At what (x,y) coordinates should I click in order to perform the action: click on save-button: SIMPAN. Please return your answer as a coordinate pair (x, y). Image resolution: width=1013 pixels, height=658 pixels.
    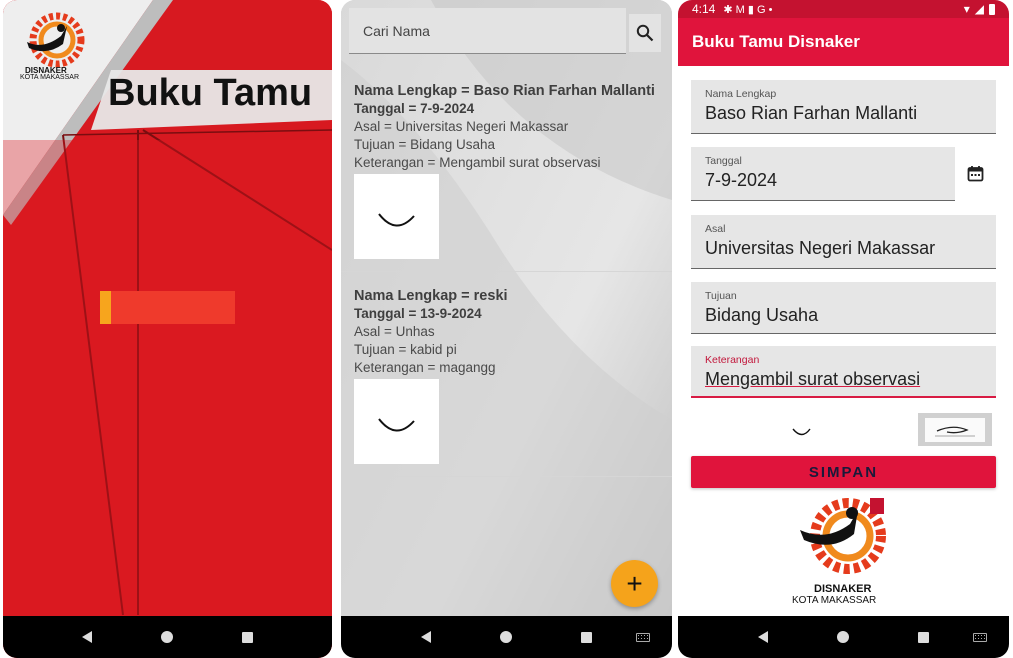
    Looking at the image, I should click on (843, 472).